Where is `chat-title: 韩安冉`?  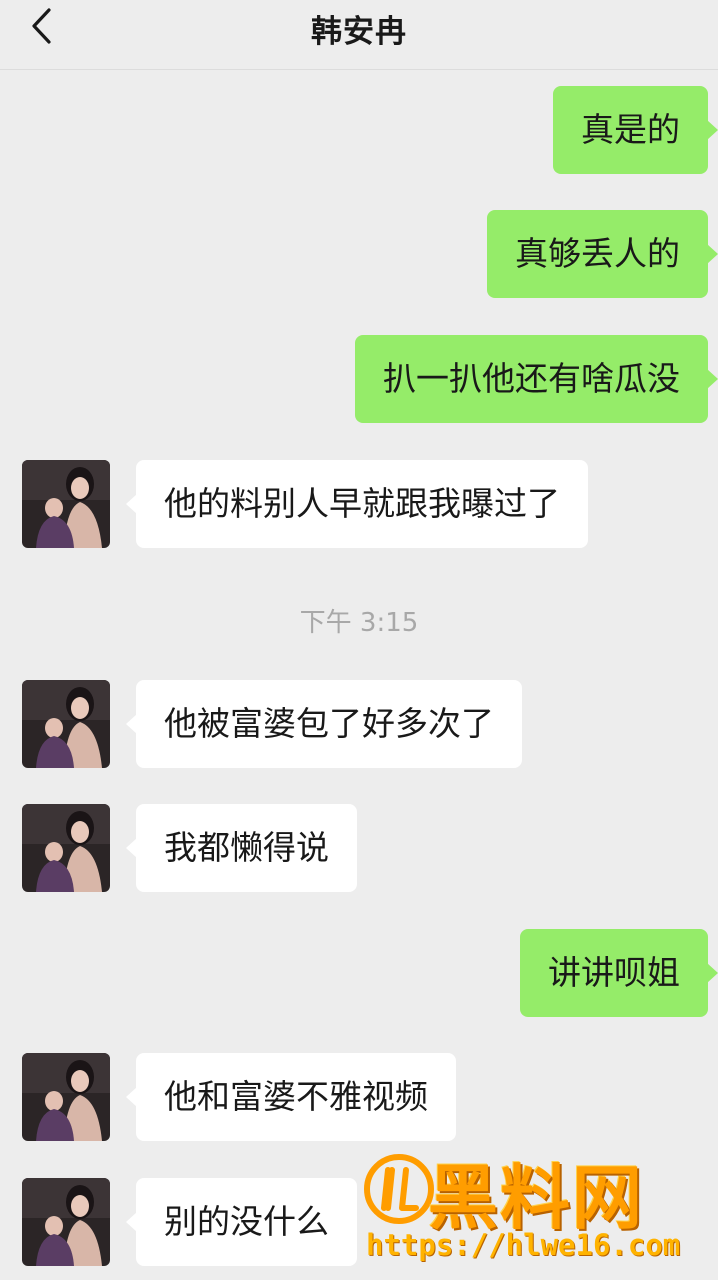 chat-title: 韩安冉 is located at coordinates (359, 28).